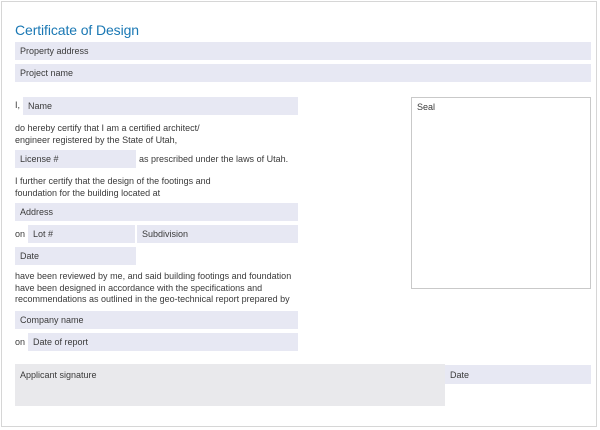 This screenshot has width=600, height=430. What do you see at coordinates (77, 30) in the screenshot?
I see `document-title: Certificate of Design` at bounding box center [77, 30].